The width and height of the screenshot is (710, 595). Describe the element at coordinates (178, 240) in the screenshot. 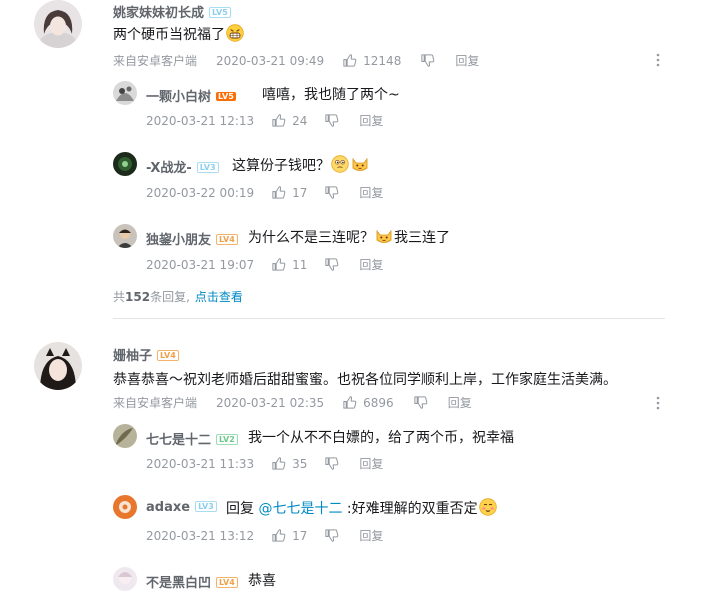

I see `username-text: 独鋆小朋友` at that location.